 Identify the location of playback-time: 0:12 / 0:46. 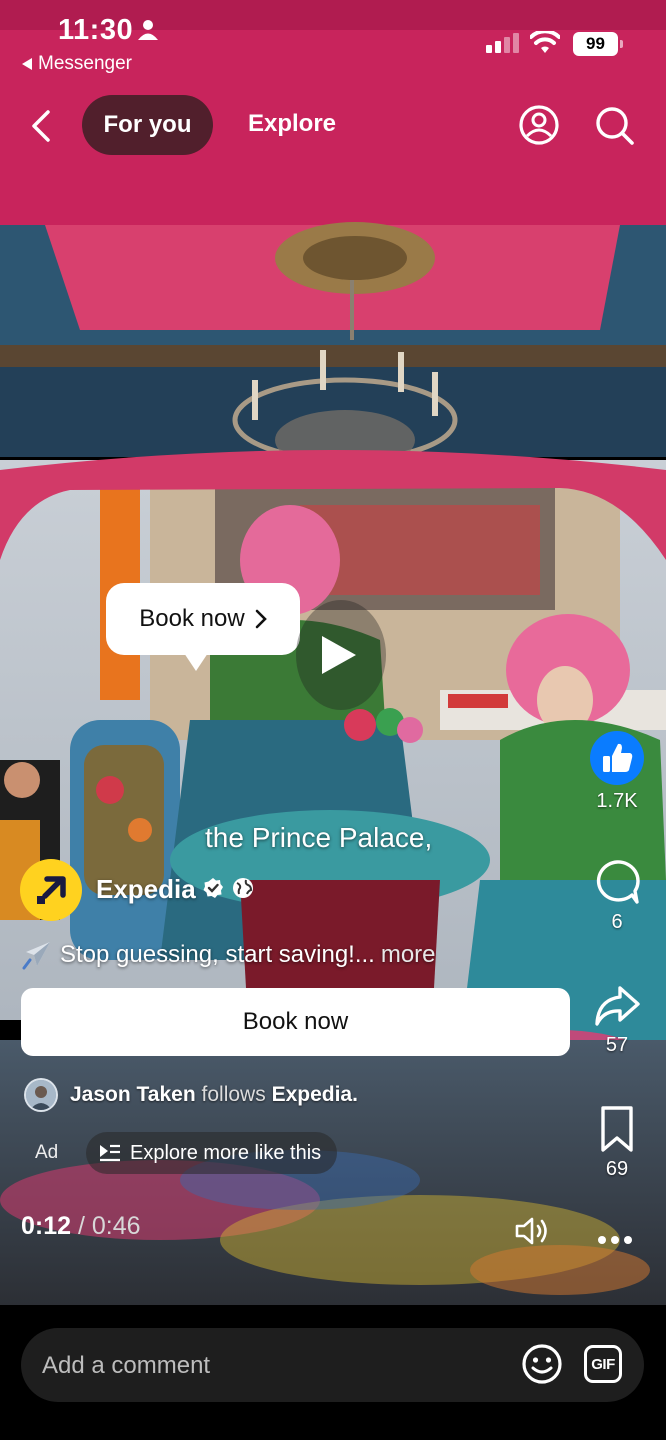
(81, 1226).